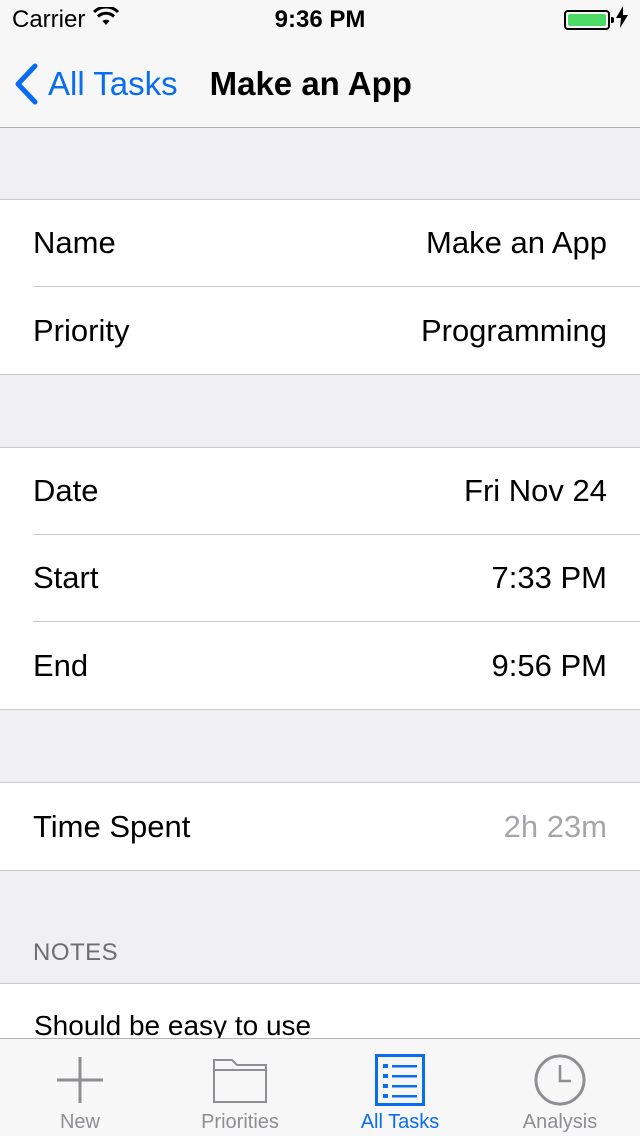  Describe the element at coordinates (26, 83) in the screenshot. I see `chevron-left-icon` at that location.